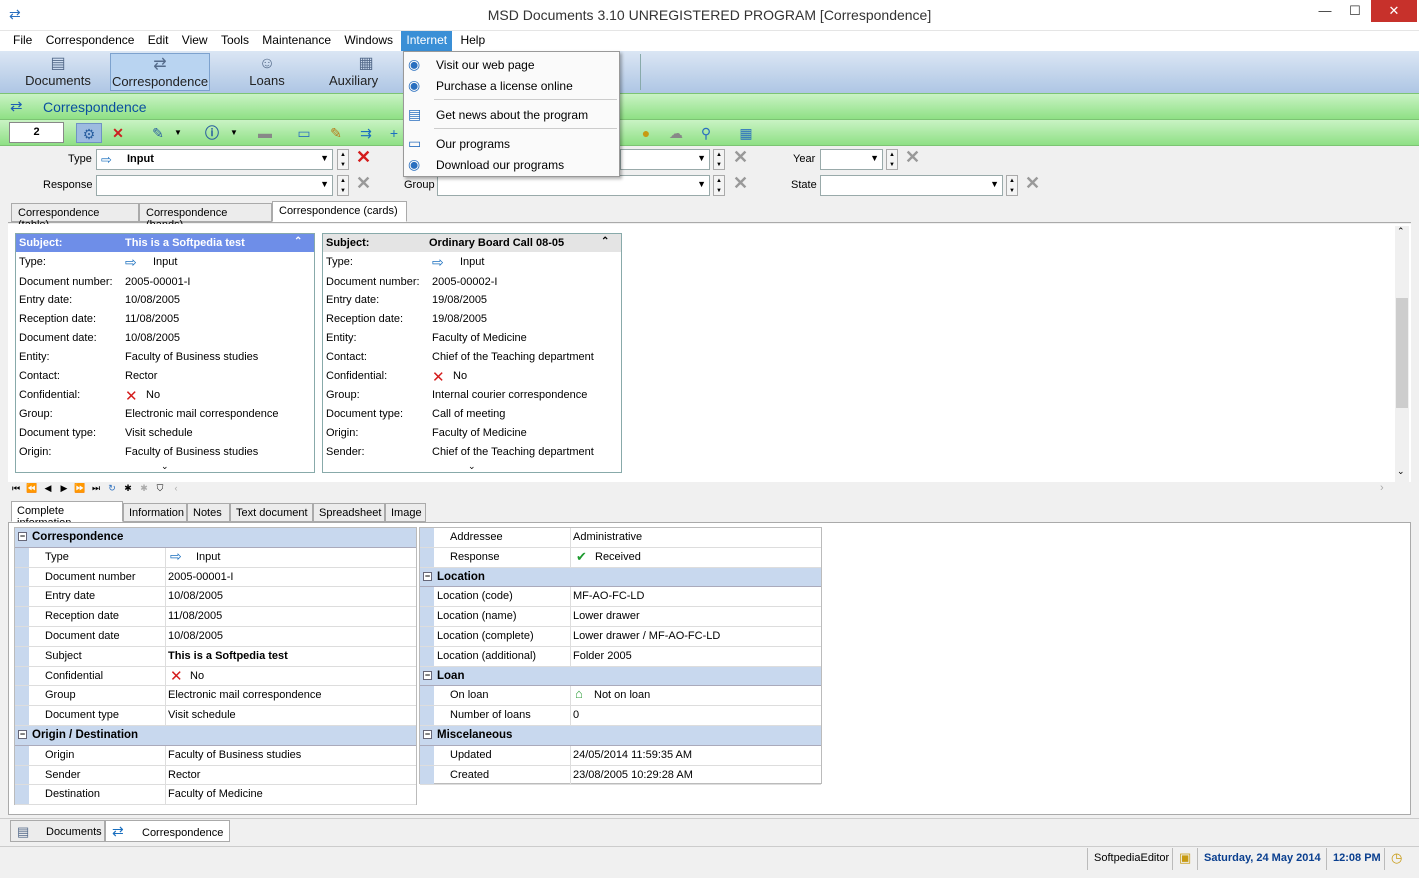  Describe the element at coordinates (158, 133) in the screenshot. I see `edit-record-icon: ✎` at that location.